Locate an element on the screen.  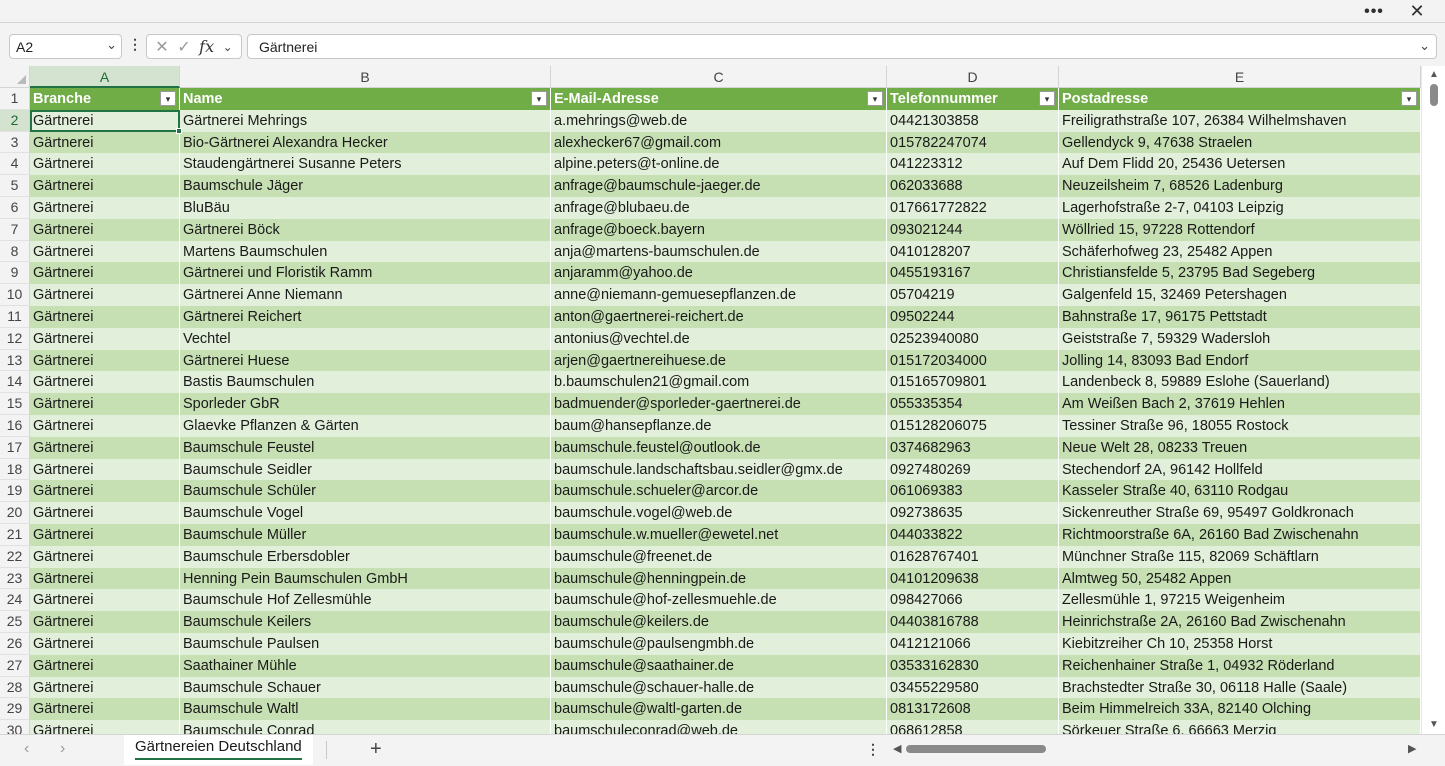
formula-bar-more-icon: ⋮ is located at coordinates (135, 44).